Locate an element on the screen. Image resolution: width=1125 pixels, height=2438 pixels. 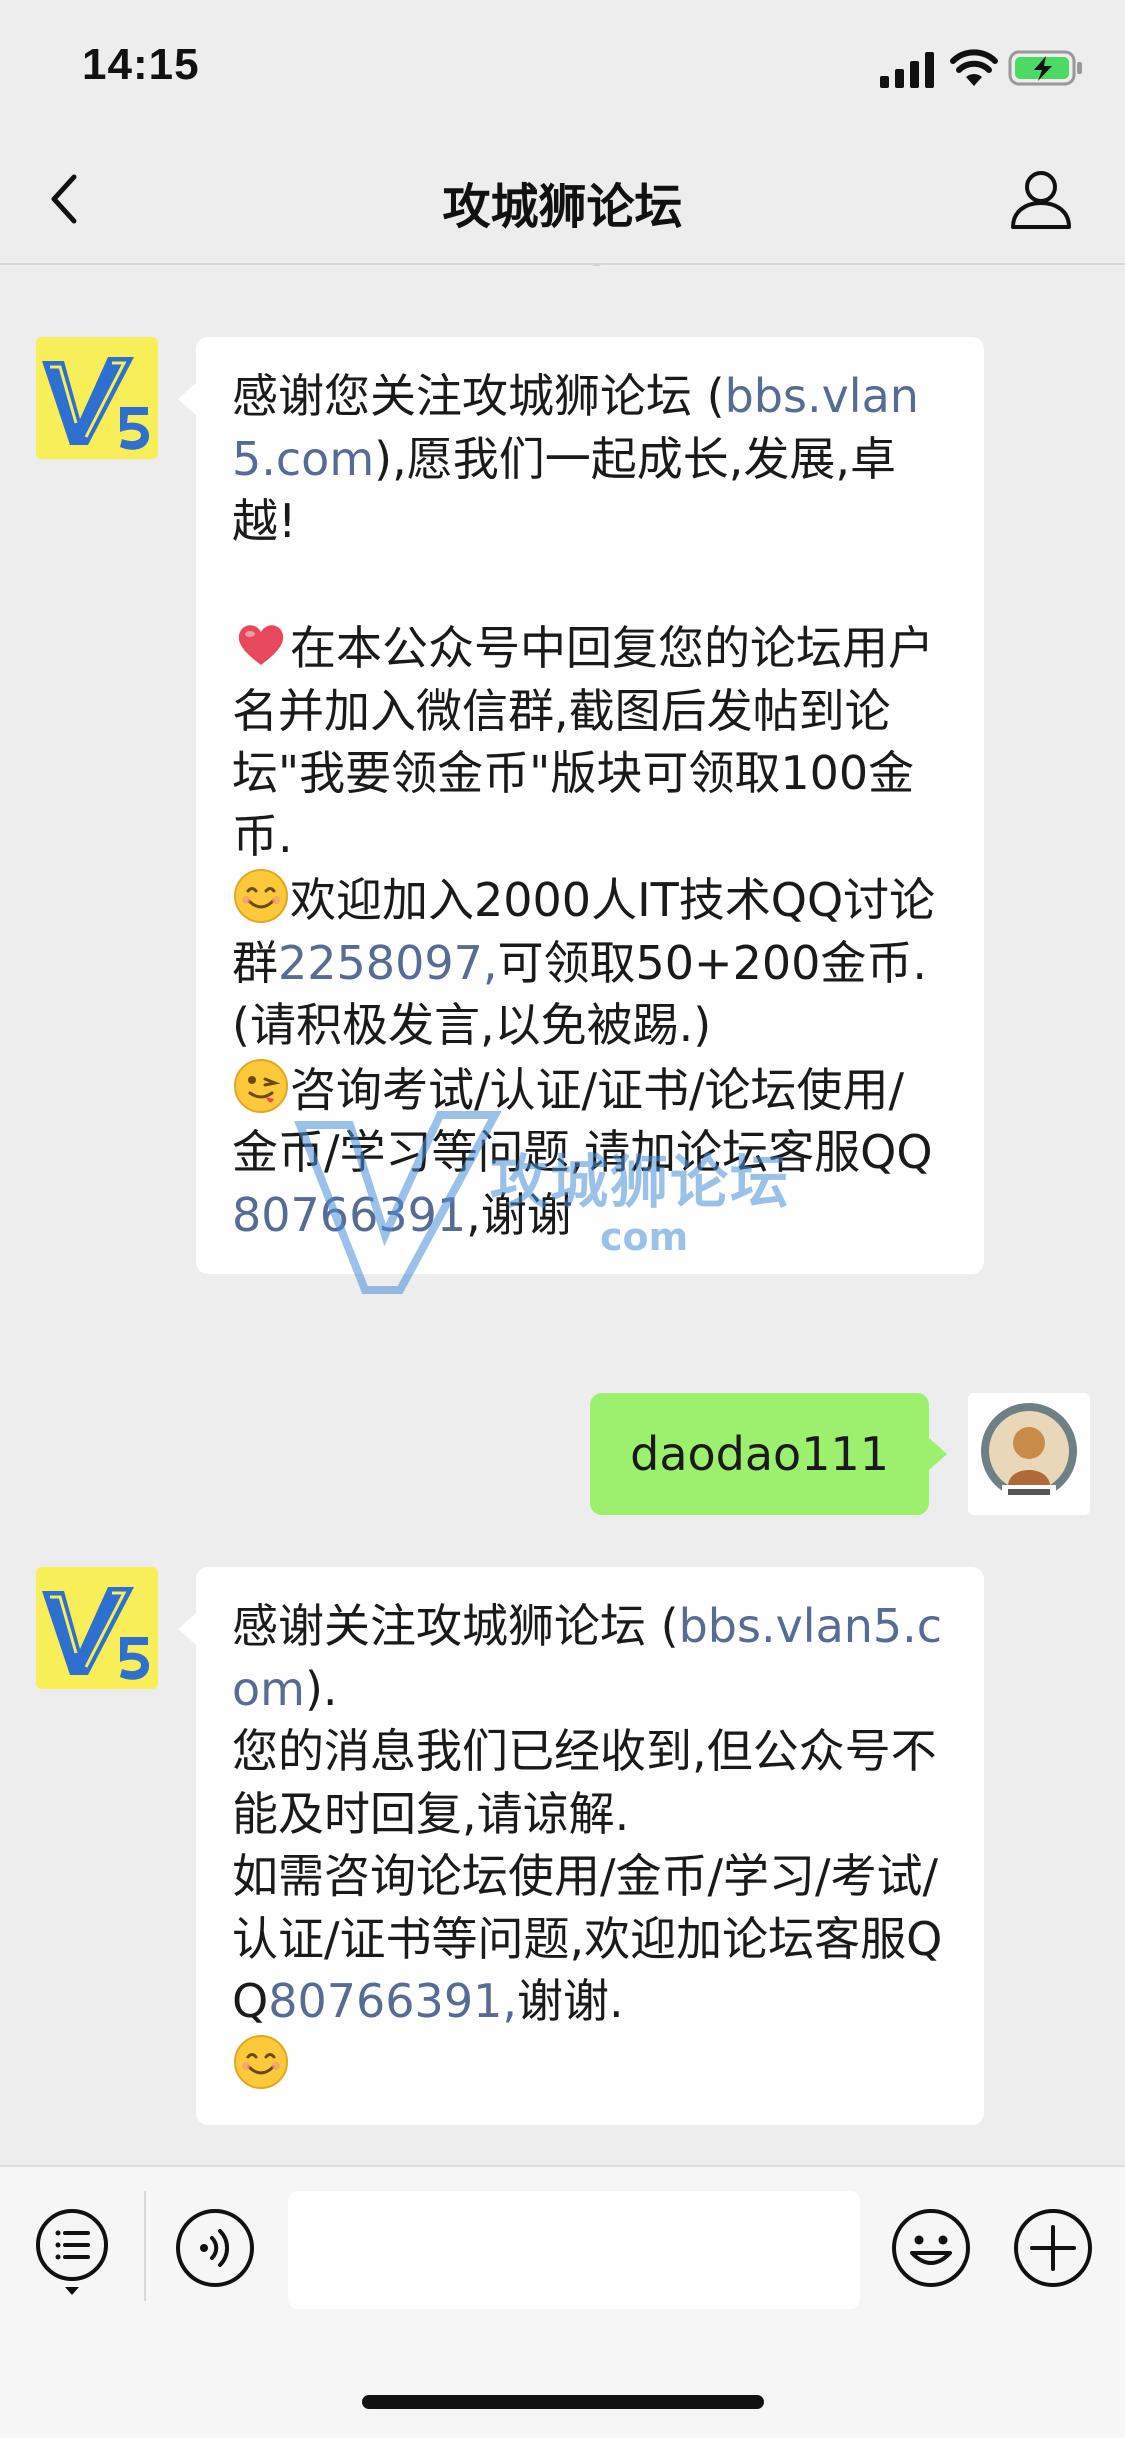
signal-icon is located at coordinates (907, 70).